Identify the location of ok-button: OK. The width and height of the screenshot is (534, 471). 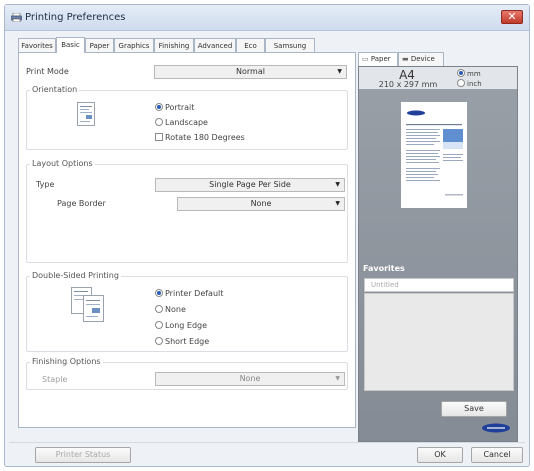
(440, 455).